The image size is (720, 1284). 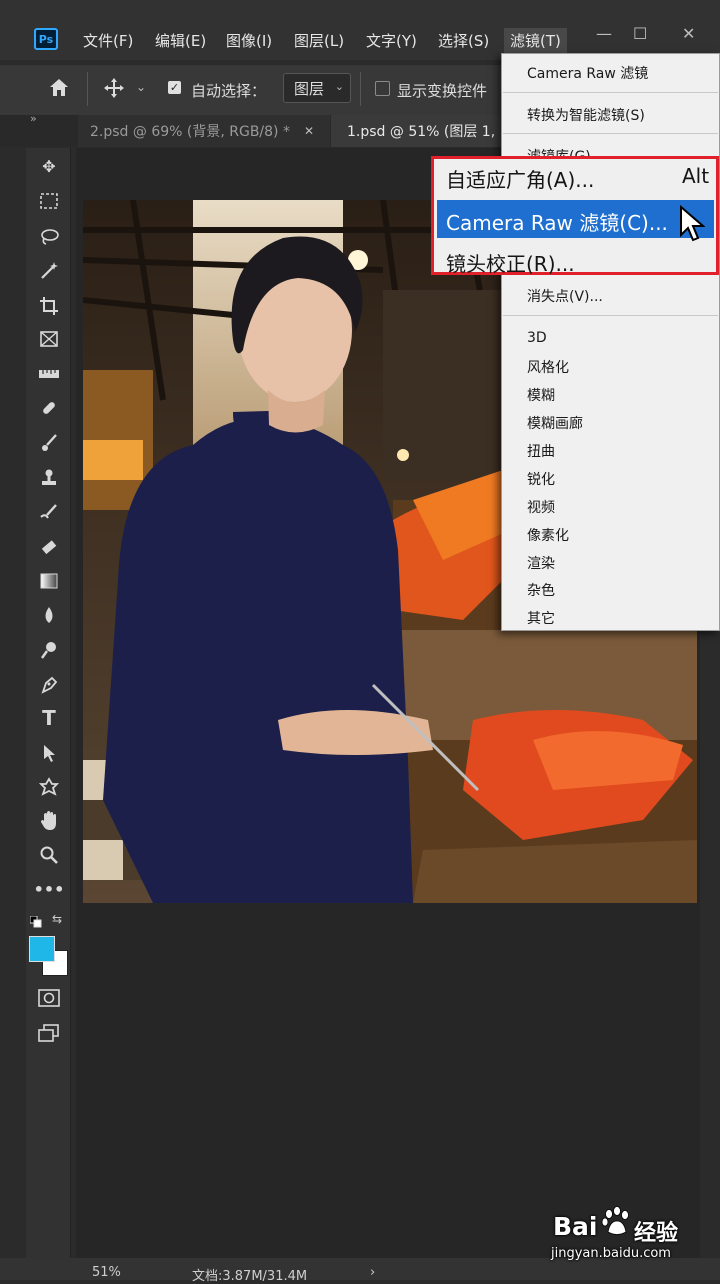 What do you see at coordinates (49, 548) in the screenshot?
I see `eraser-tool-icon` at bounding box center [49, 548].